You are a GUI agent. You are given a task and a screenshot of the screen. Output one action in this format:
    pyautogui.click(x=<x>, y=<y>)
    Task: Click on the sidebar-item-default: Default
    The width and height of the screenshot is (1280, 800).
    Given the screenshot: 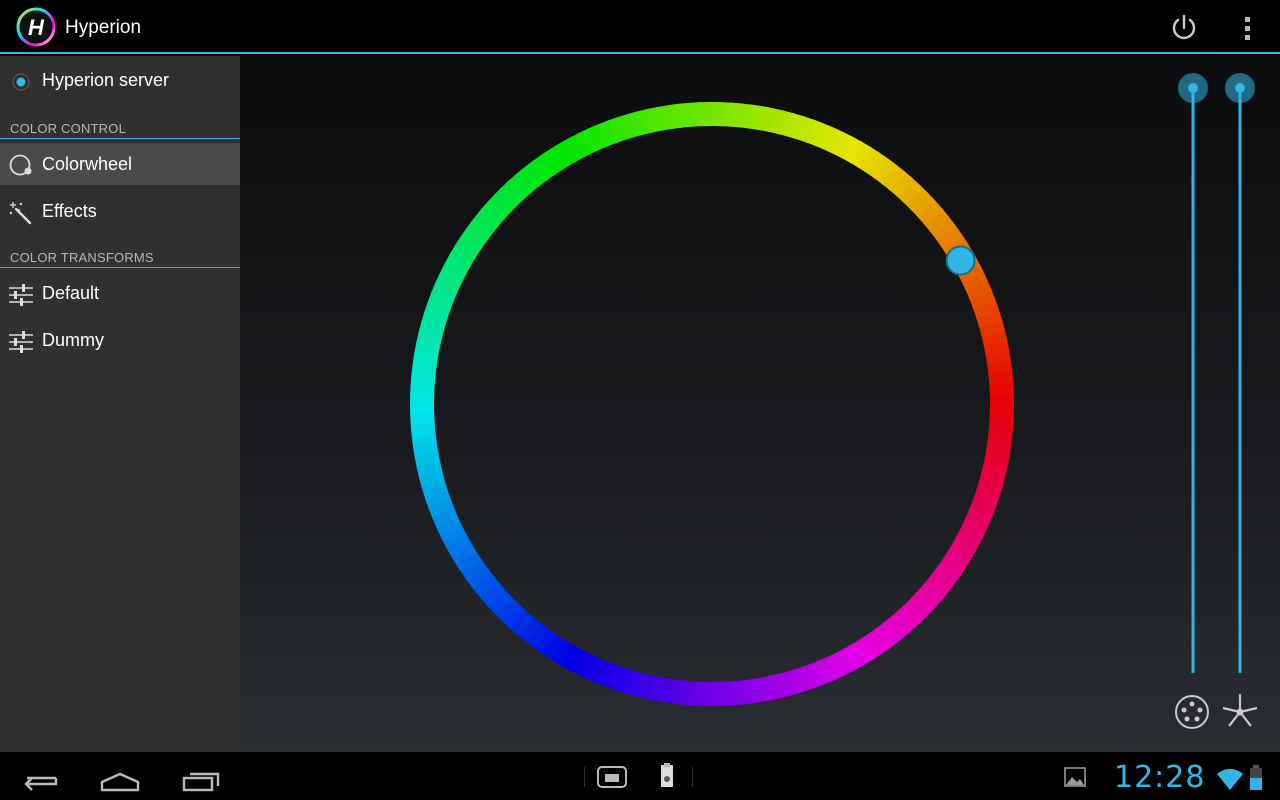 What is the action you would take?
    pyautogui.click(x=120, y=294)
    